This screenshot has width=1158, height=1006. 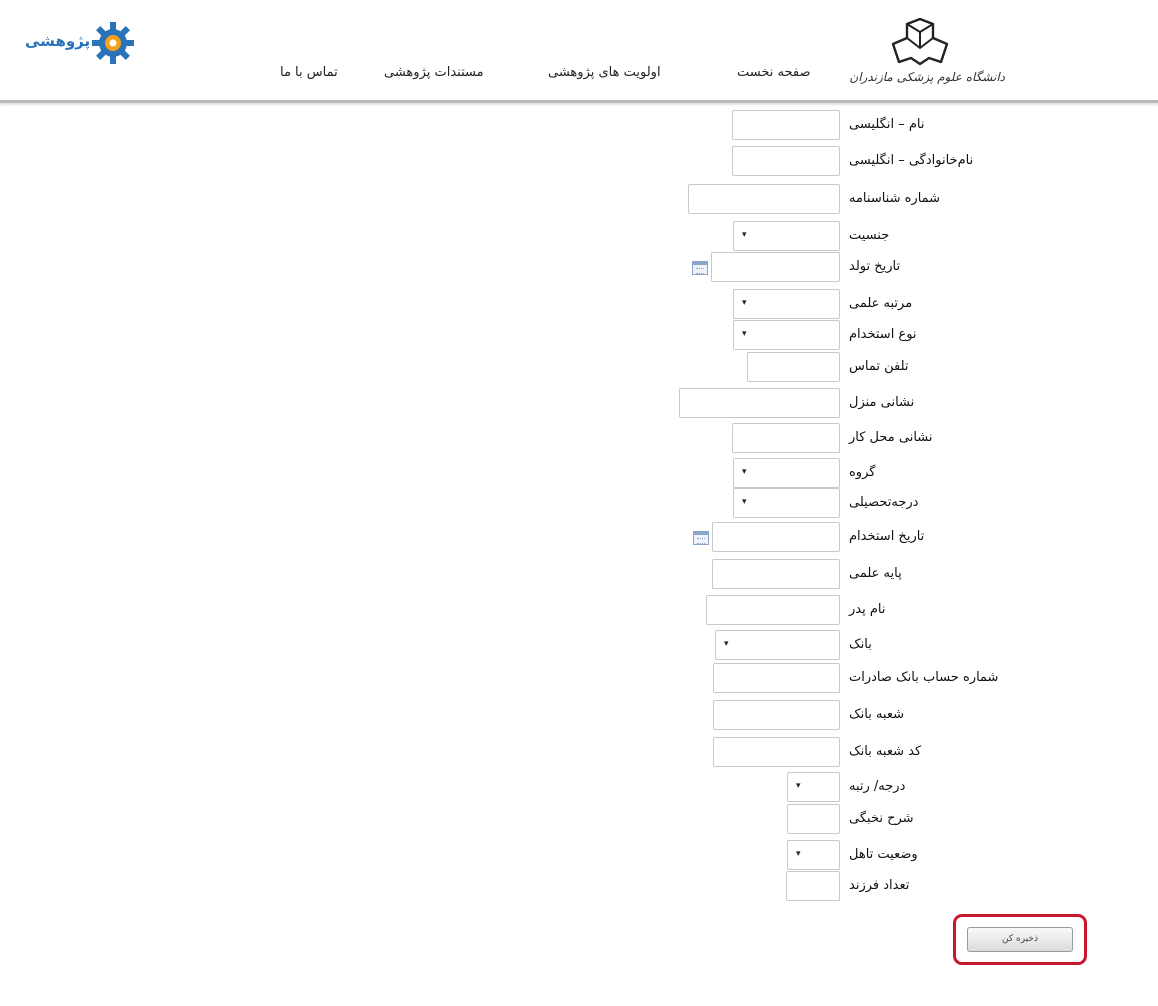 I want to click on children-count-input, so click(x=813, y=886).